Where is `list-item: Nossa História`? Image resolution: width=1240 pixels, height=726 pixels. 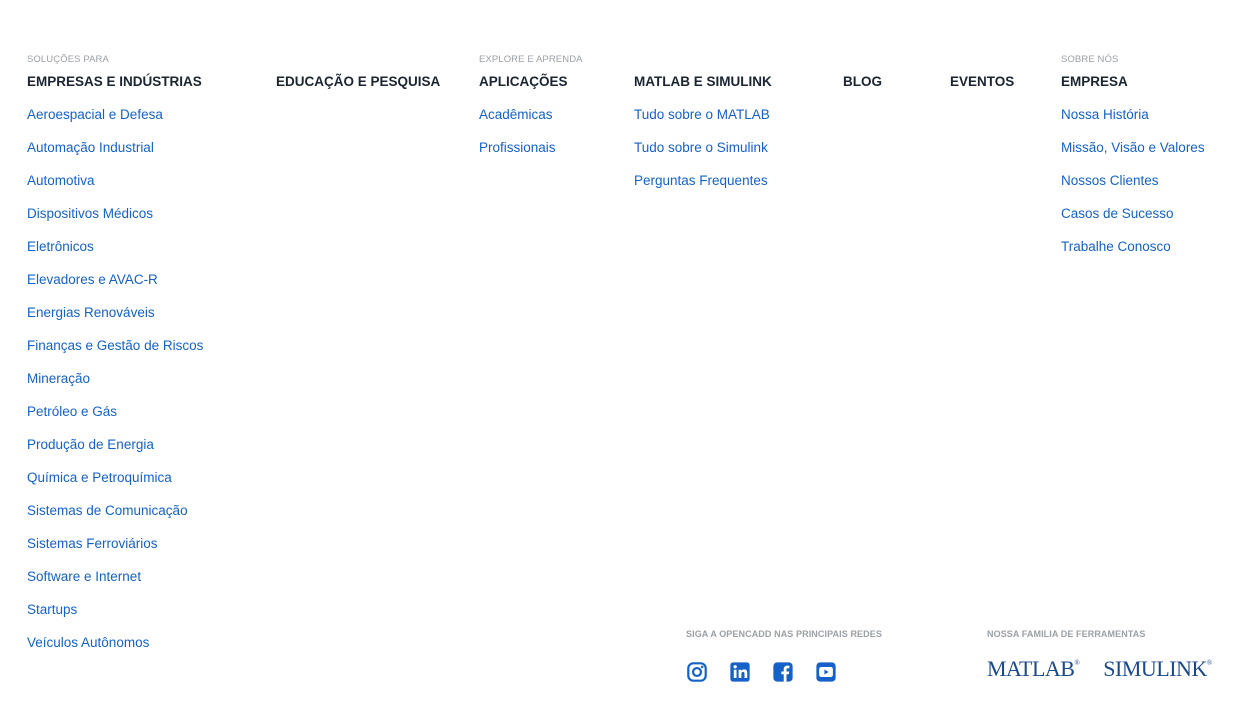 list-item: Nossa História is located at coordinates (1133, 122).